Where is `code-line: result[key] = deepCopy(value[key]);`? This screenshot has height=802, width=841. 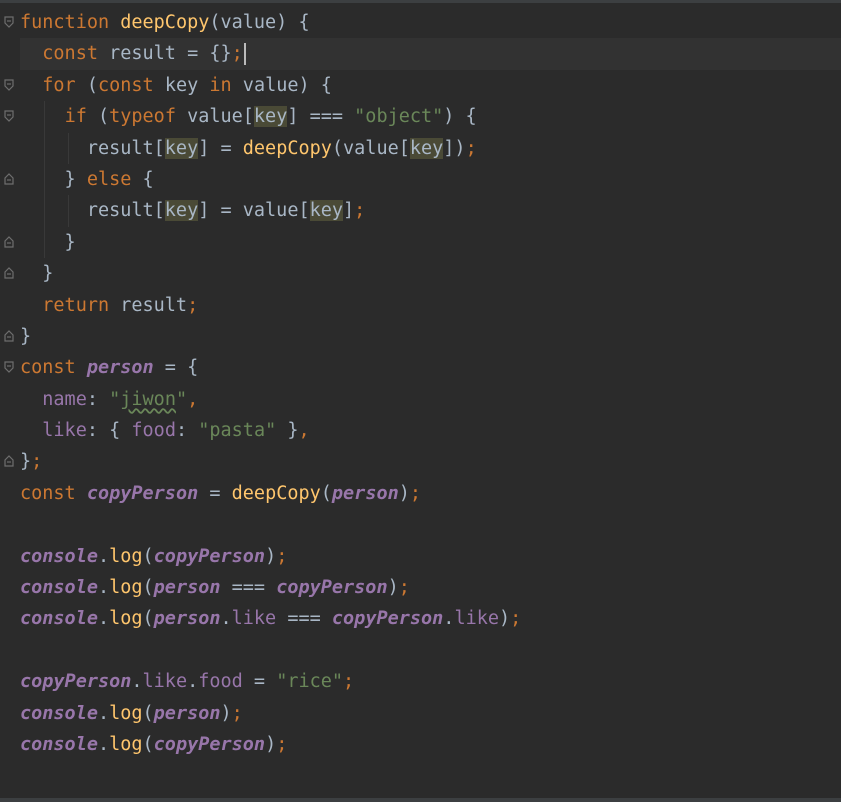
code-line: result[key] = deepCopy(value[key]); is located at coordinates (430, 148).